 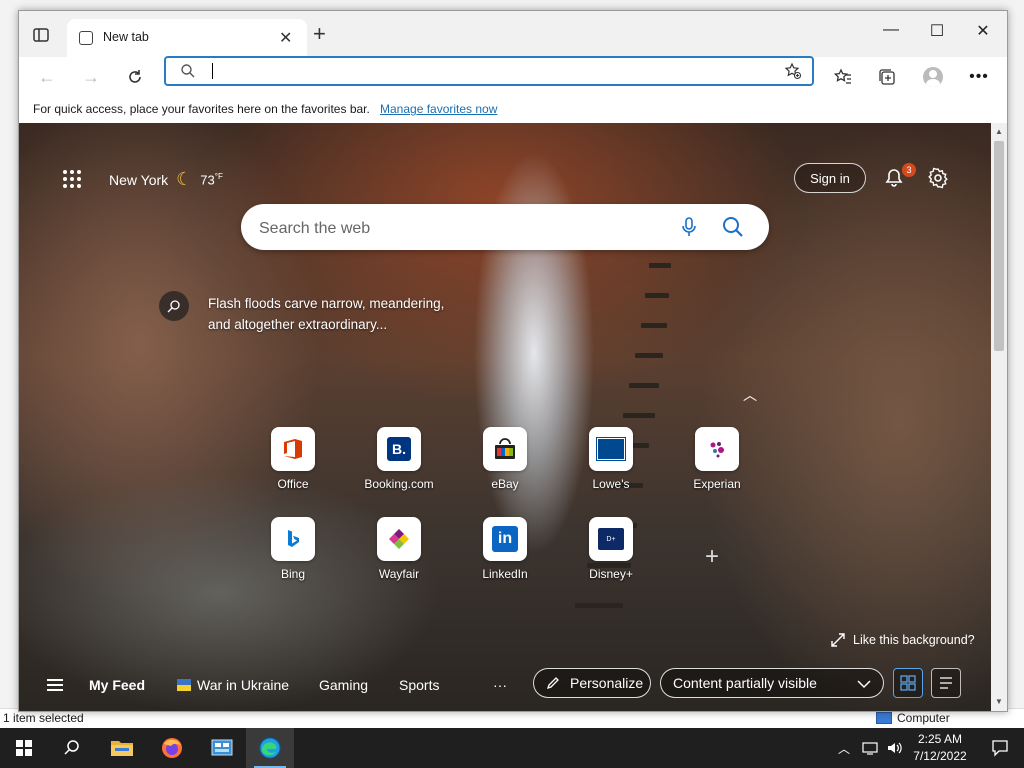 What do you see at coordinates (793, 72) in the screenshot?
I see `add-favorite-icon` at bounding box center [793, 72].